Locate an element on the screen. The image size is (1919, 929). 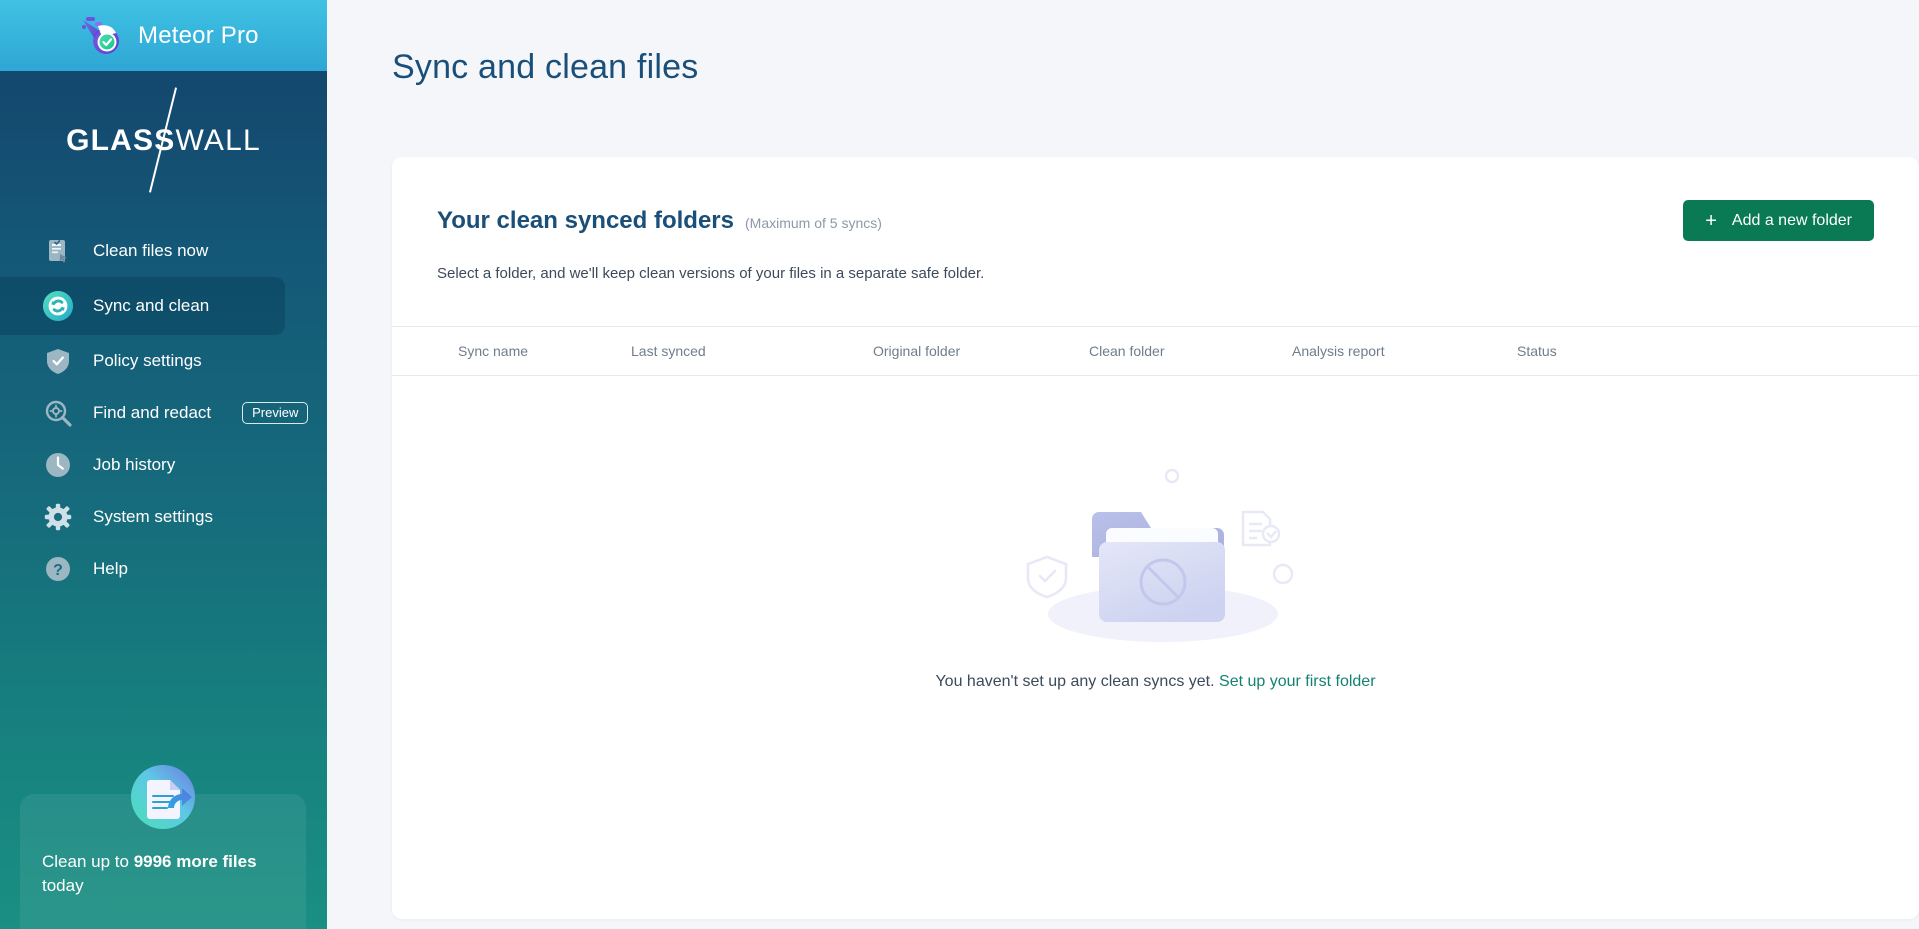
document-refresh-icon is located at coordinates (163, 797).